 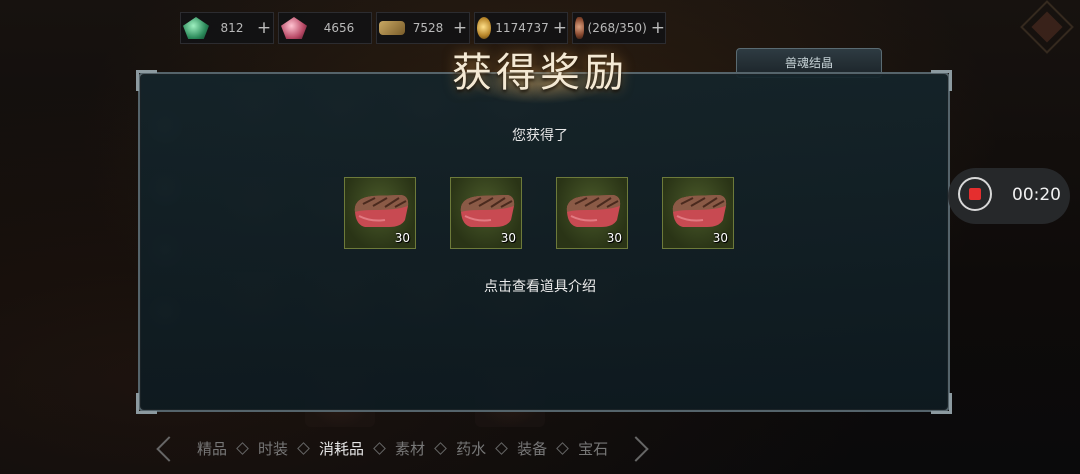 I want to click on stop-icon, so click(x=975, y=194).